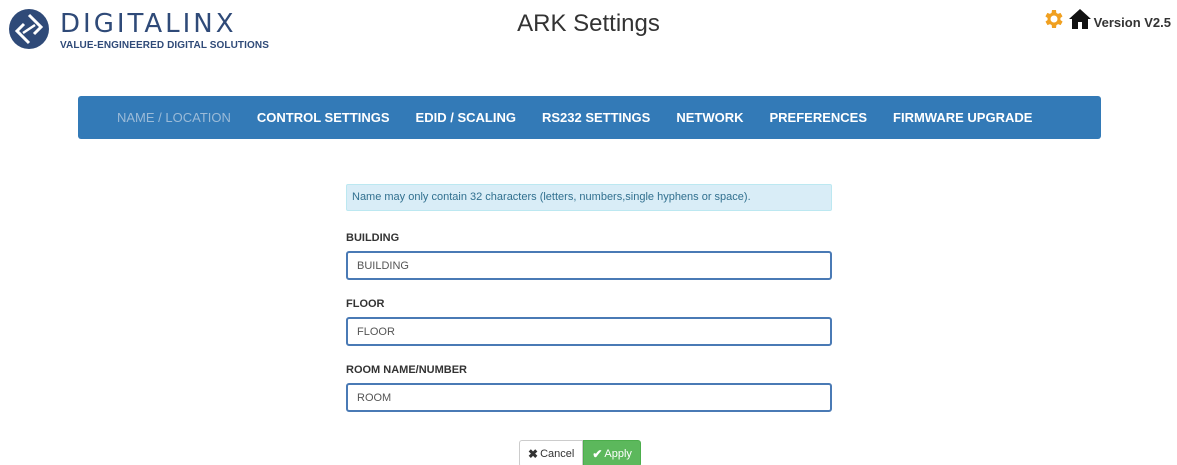 This screenshot has width=1177, height=465. Describe the element at coordinates (1132, 22) in the screenshot. I see `version-label: Version V2.5` at that location.